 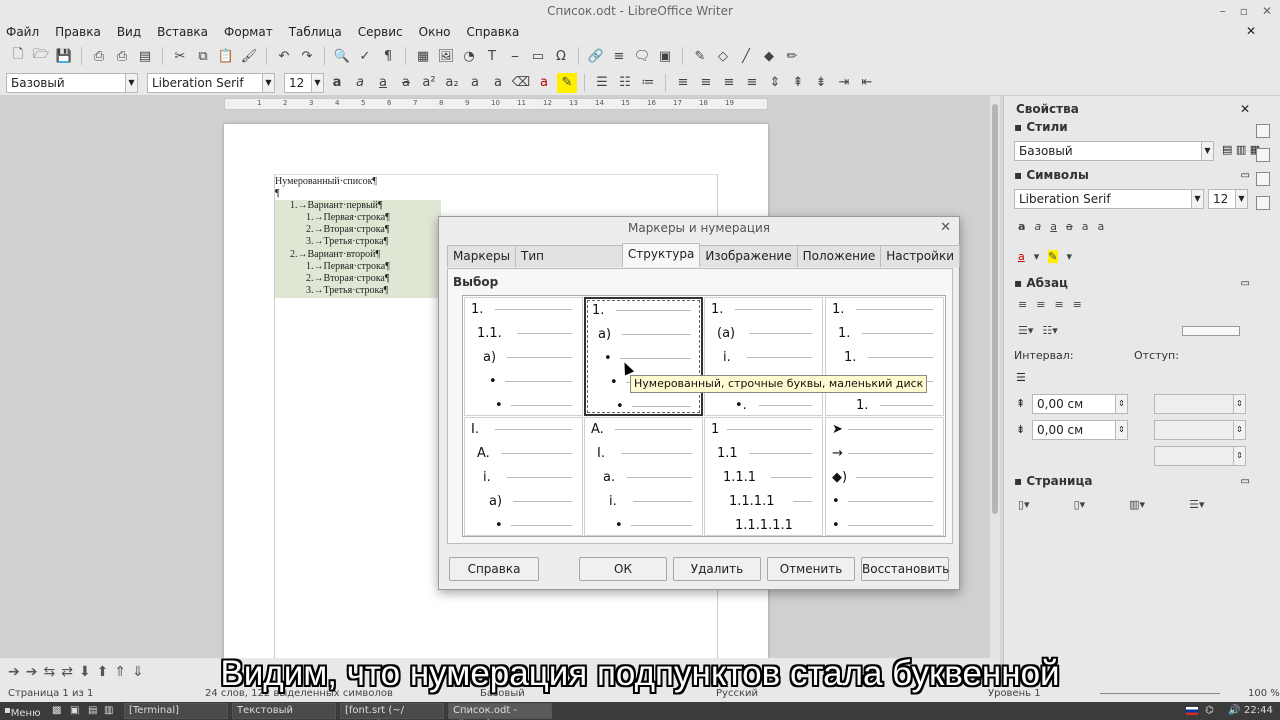 What do you see at coordinates (145, 56) in the screenshot?
I see `print-preview-icon: ▤` at bounding box center [145, 56].